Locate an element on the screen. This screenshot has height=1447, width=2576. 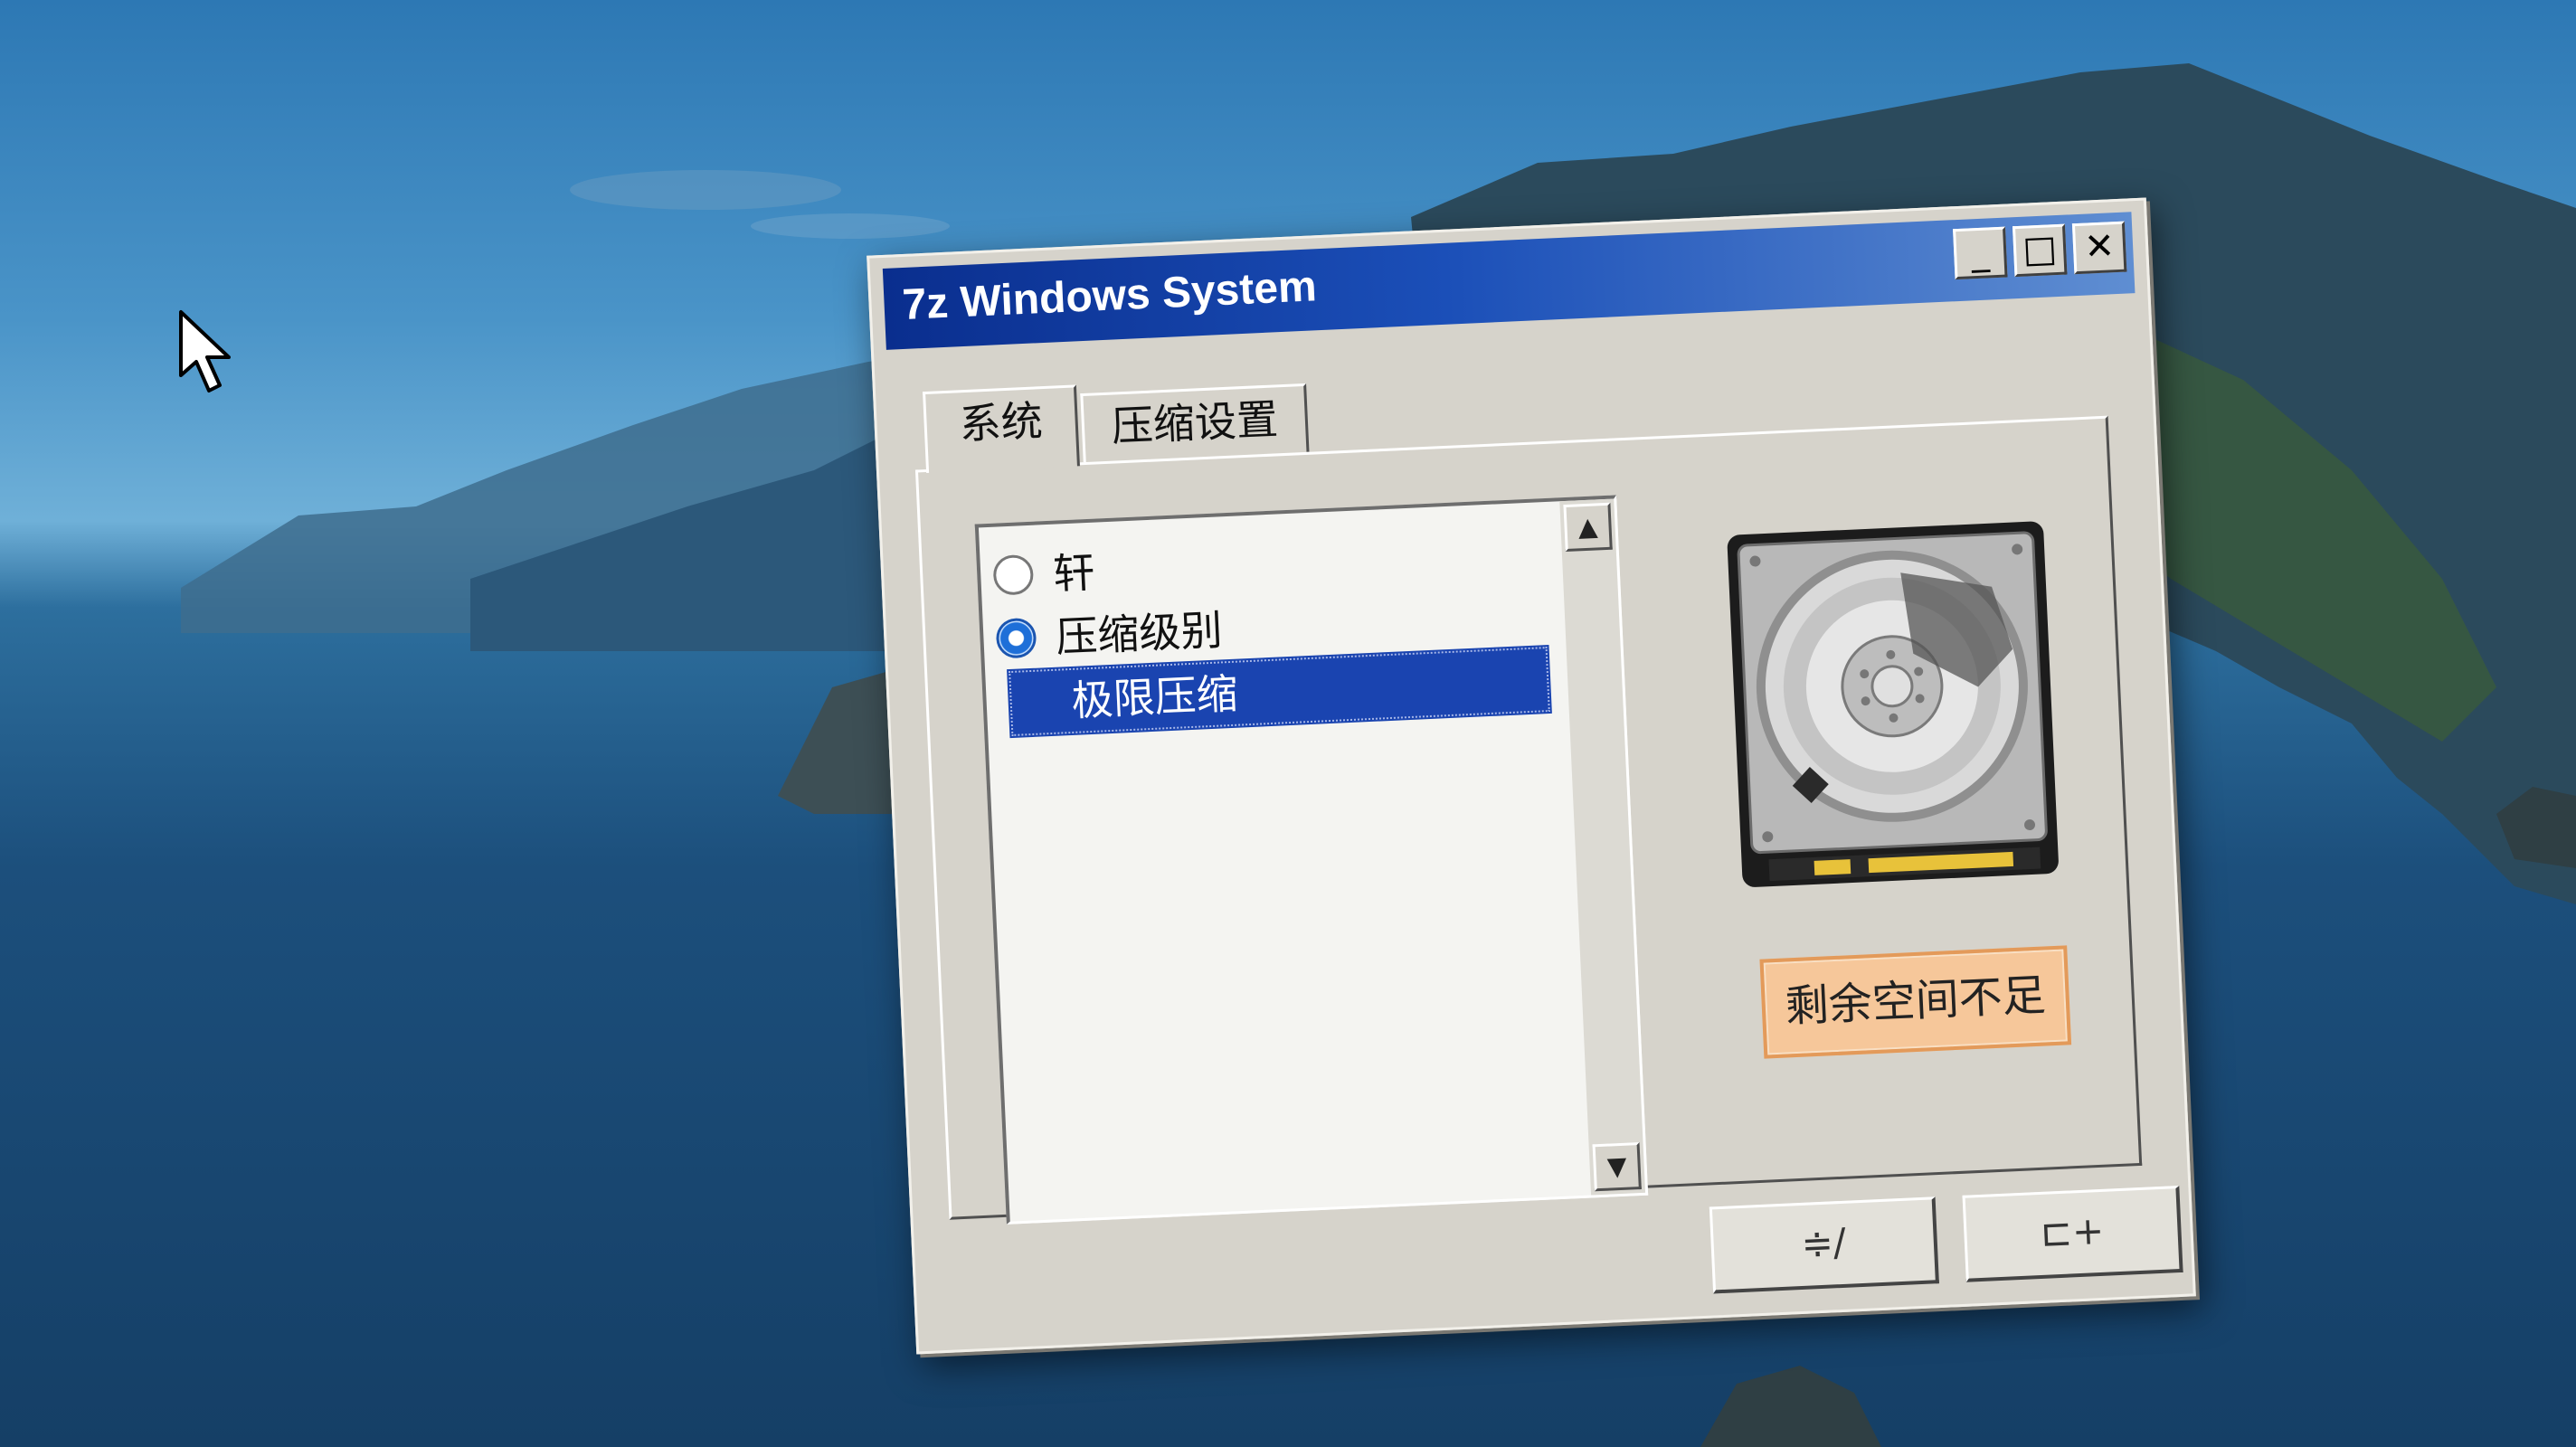
radio-button-unchecked is located at coordinates (1013, 575).